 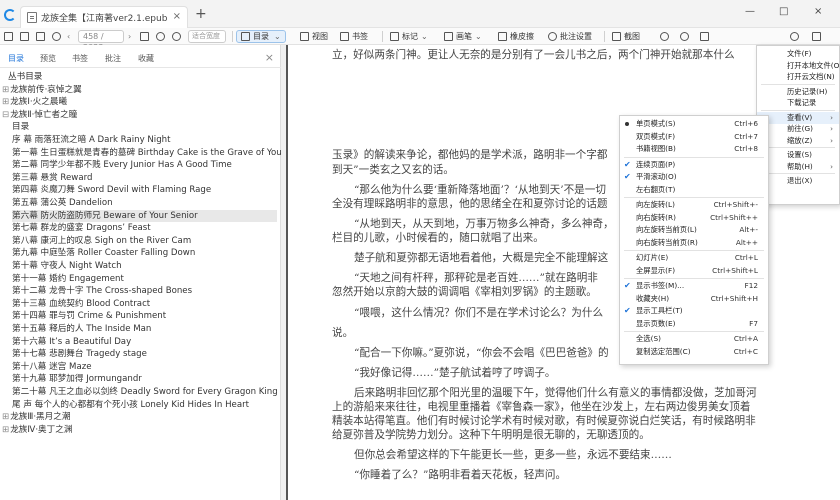 What do you see at coordinates (694, 165) in the screenshot?
I see `view-menu-item: ✔ 连续页面(P)` at bounding box center [694, 165].